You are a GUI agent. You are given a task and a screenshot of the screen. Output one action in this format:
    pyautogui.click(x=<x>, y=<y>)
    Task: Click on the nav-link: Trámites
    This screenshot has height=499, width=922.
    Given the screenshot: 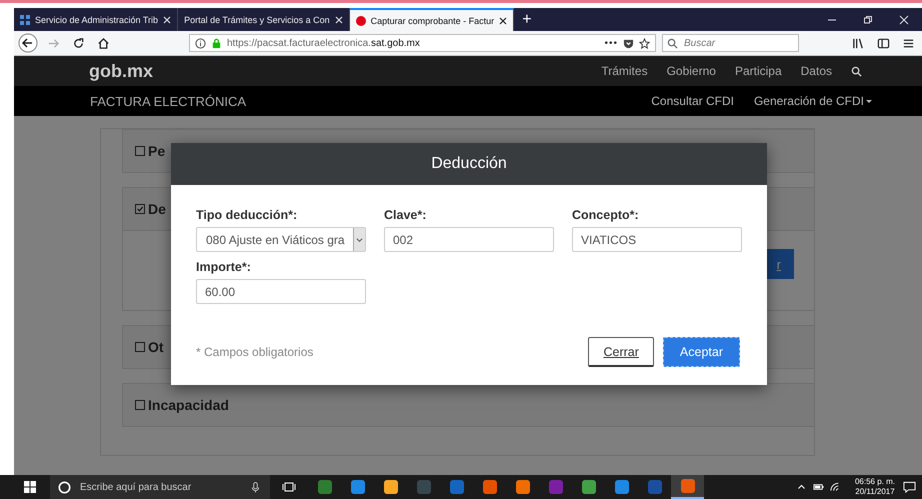 What is the action you would take?
    pyautogui.click(x=624, y=71)
    